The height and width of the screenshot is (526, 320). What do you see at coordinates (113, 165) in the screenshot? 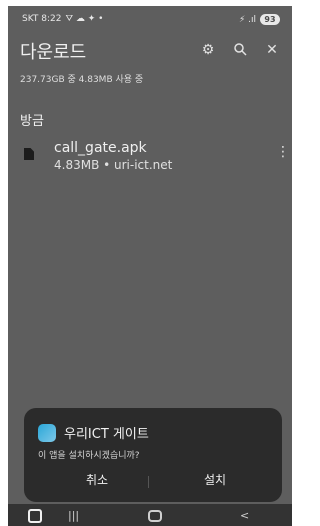
I see `file-meta: 4.83MB • uri-ict.net` at bounding box center [113, 165].